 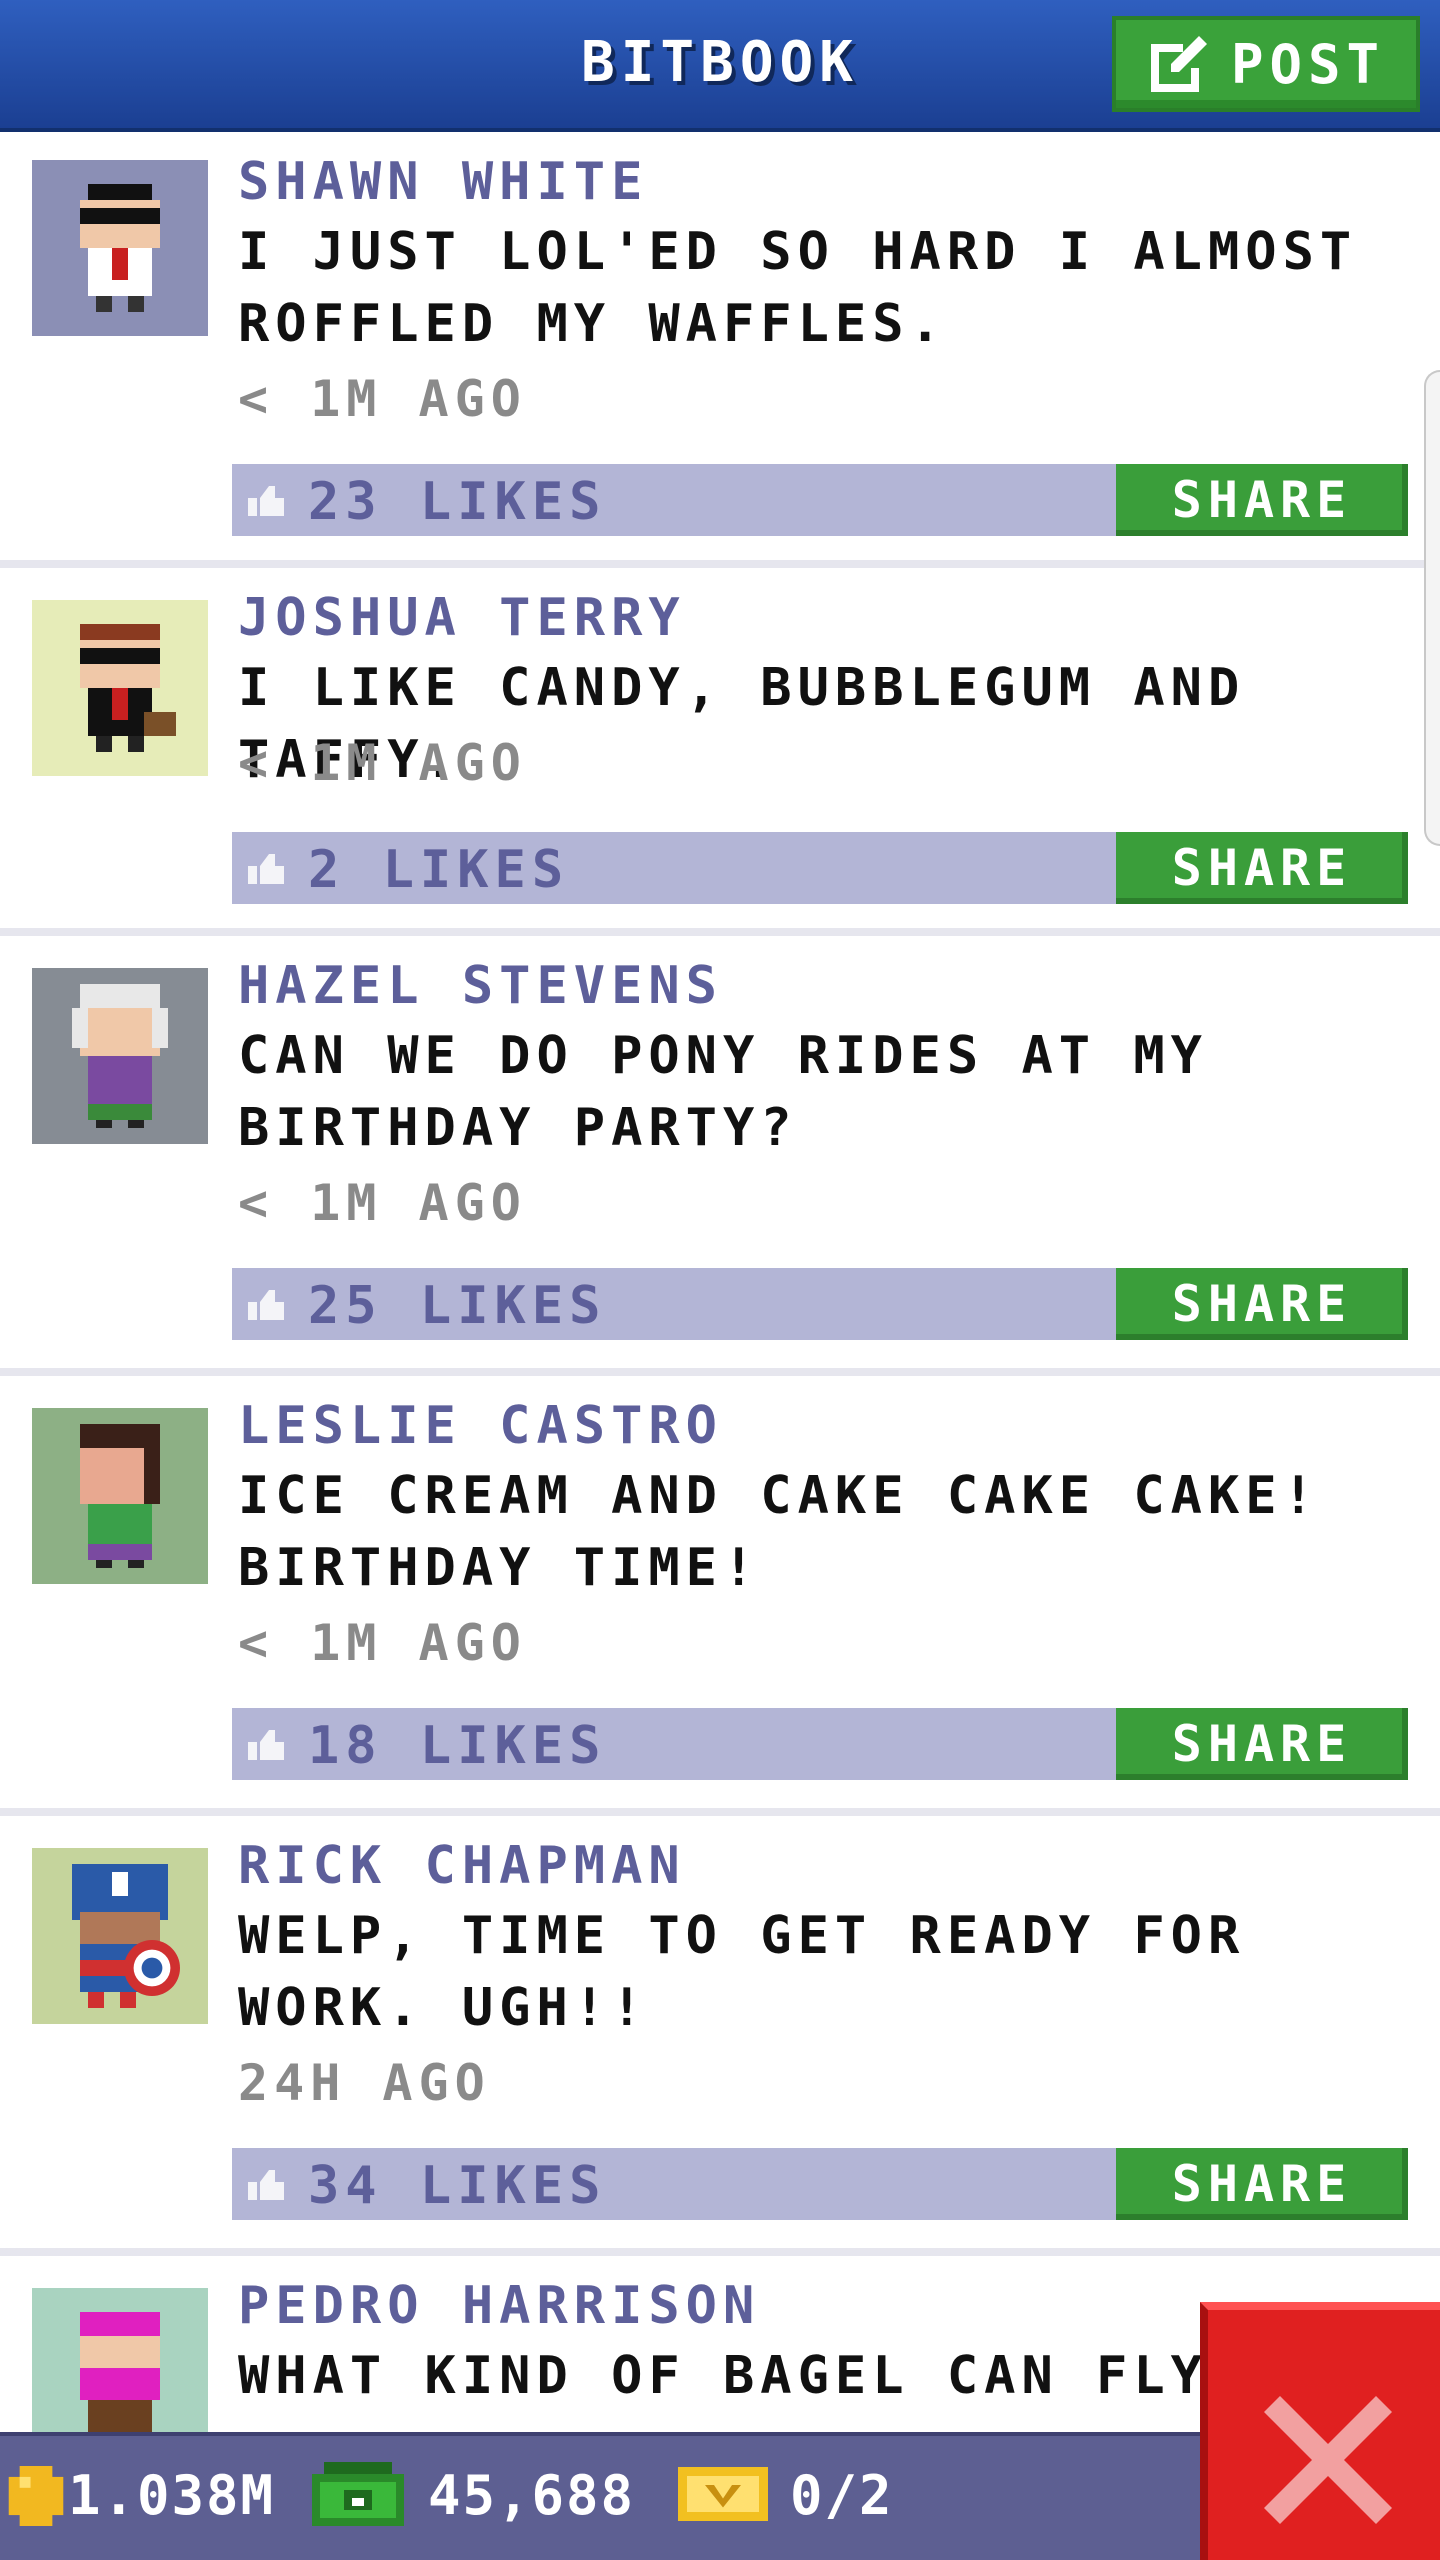 I want to click on like-bar: 34 LIKES SHARE, so click(x=820, y=2184).